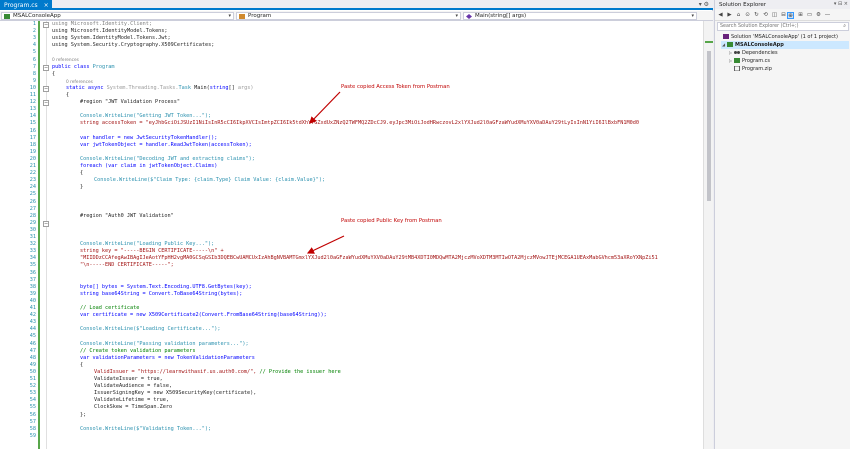 This screenshot has width=850, height=449. What do you see at coordinates (753, 53) in the screenshot?
I see `tree-item-dependencies: ▷ Dependencies` at bounding box center [753, 53].